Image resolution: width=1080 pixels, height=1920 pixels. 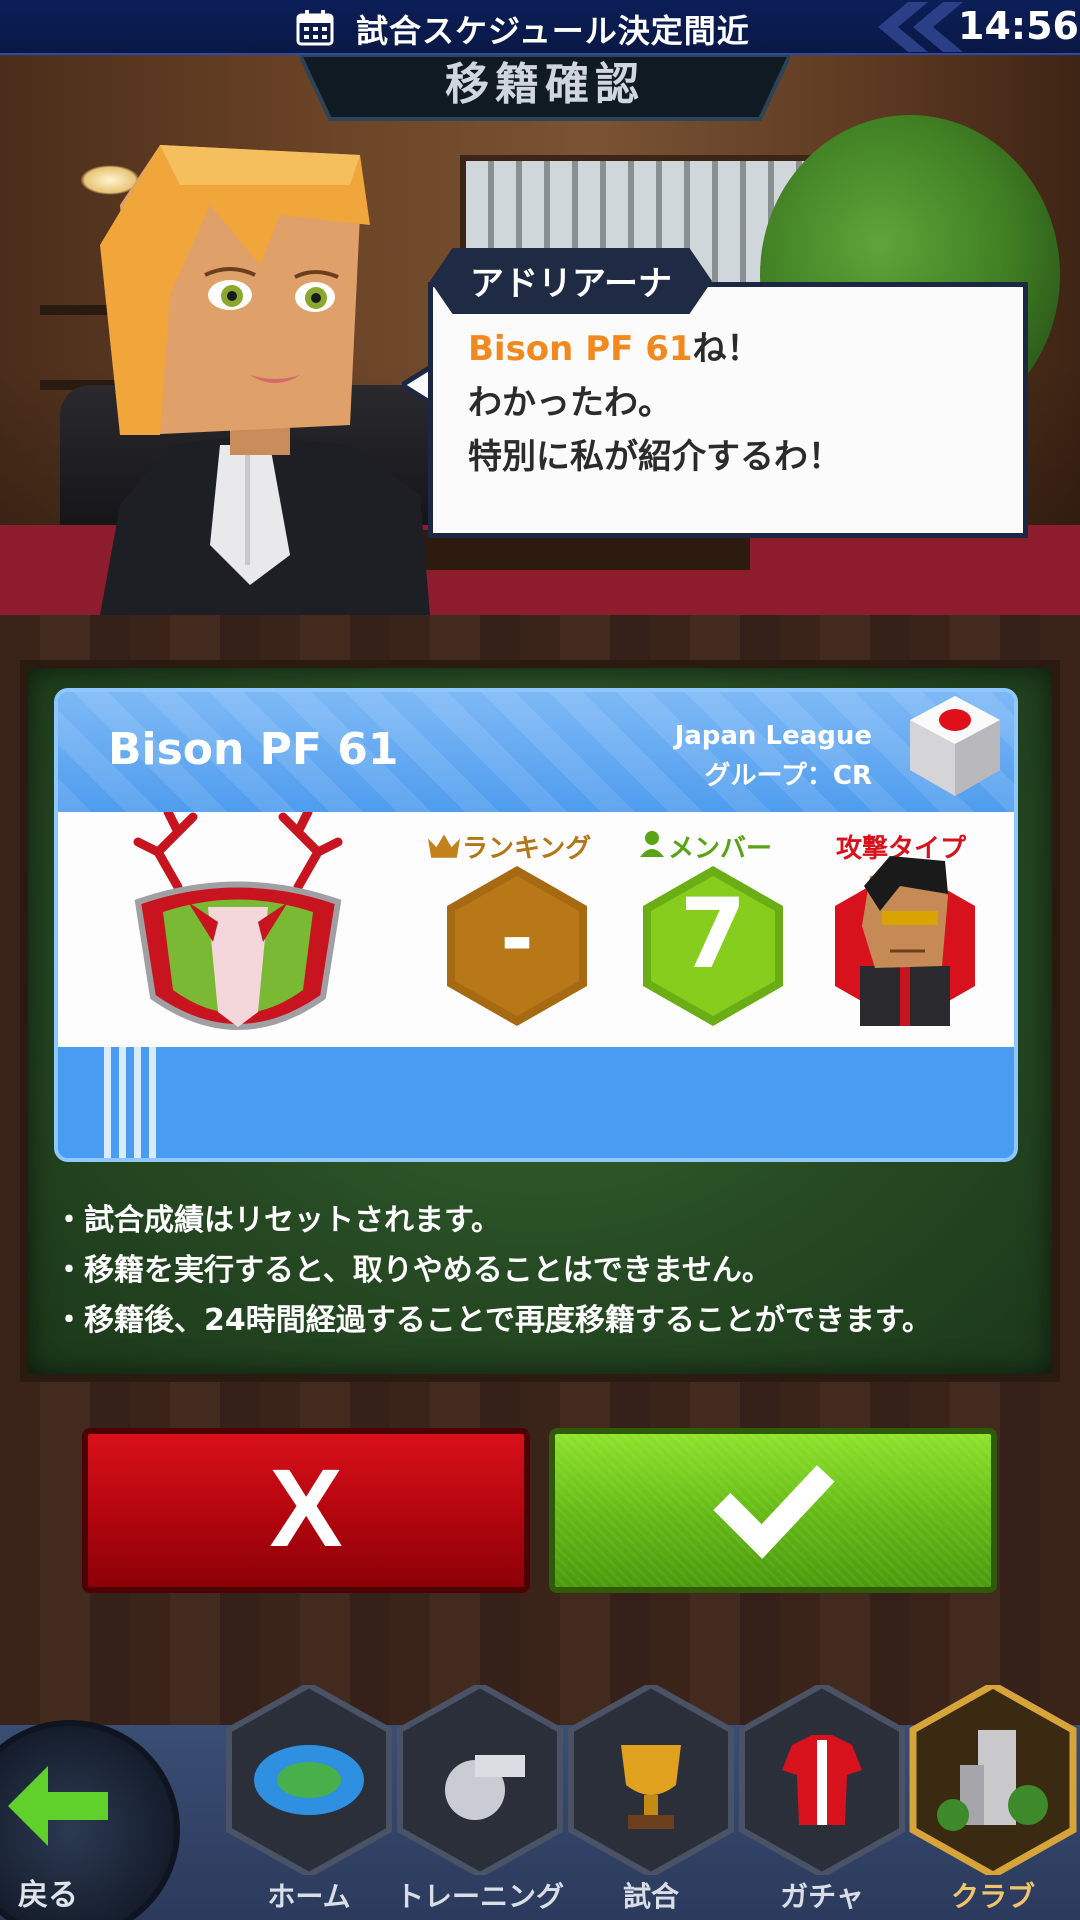 What do you see at coordinates (651, 1780) in the screenshot?
I see `trophy-icon` at bounding box center [651, 1780].